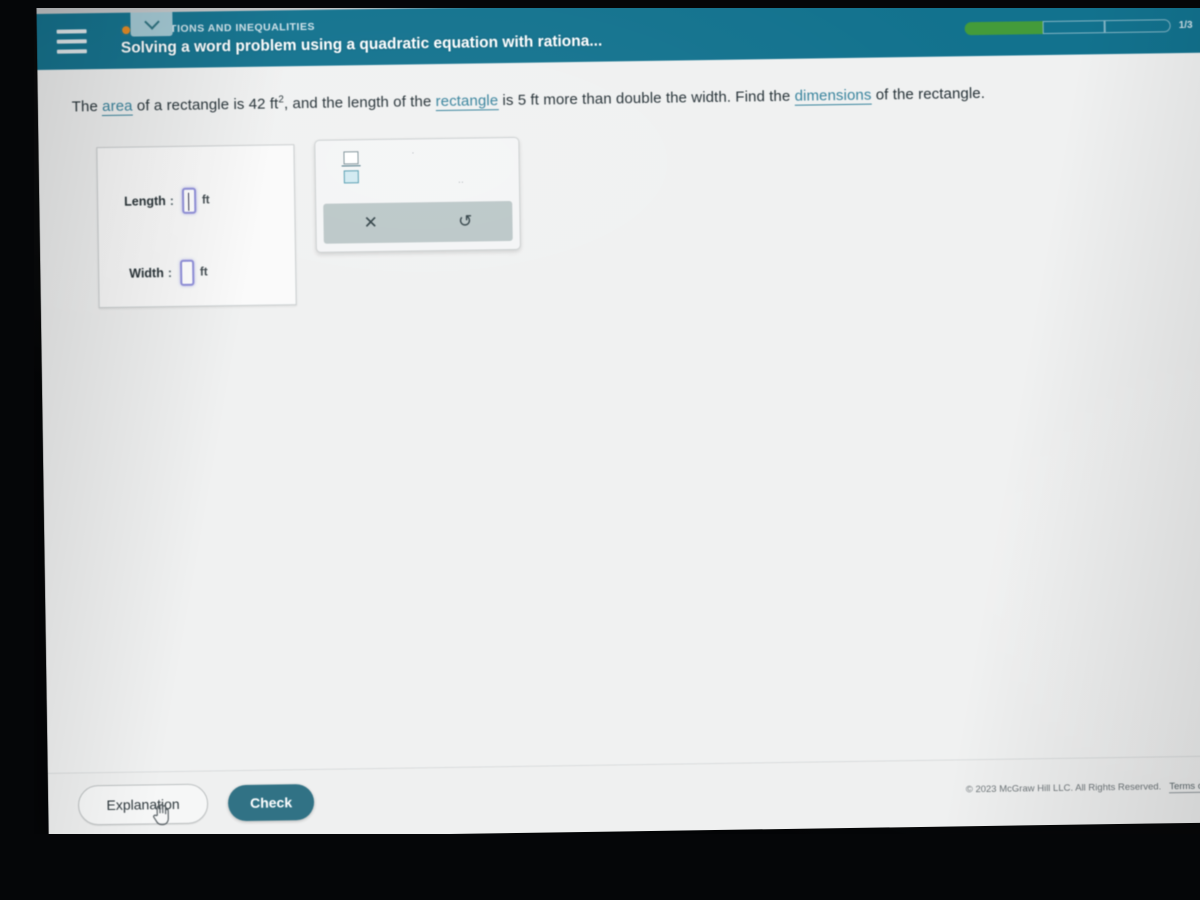 The width and height of the screenshot is (1200, 900). I want to click on width-input, so click(187, 272).